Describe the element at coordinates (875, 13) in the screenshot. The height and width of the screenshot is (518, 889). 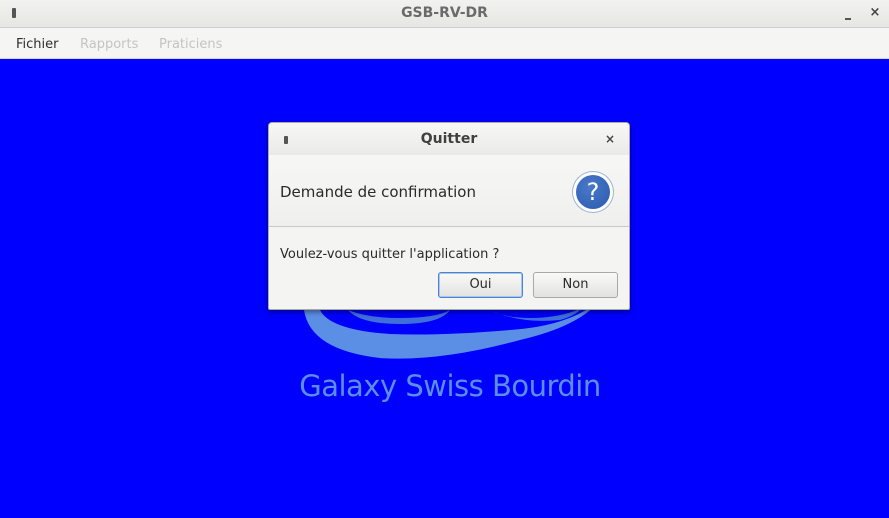
I see `close-icon: ×` at that location.